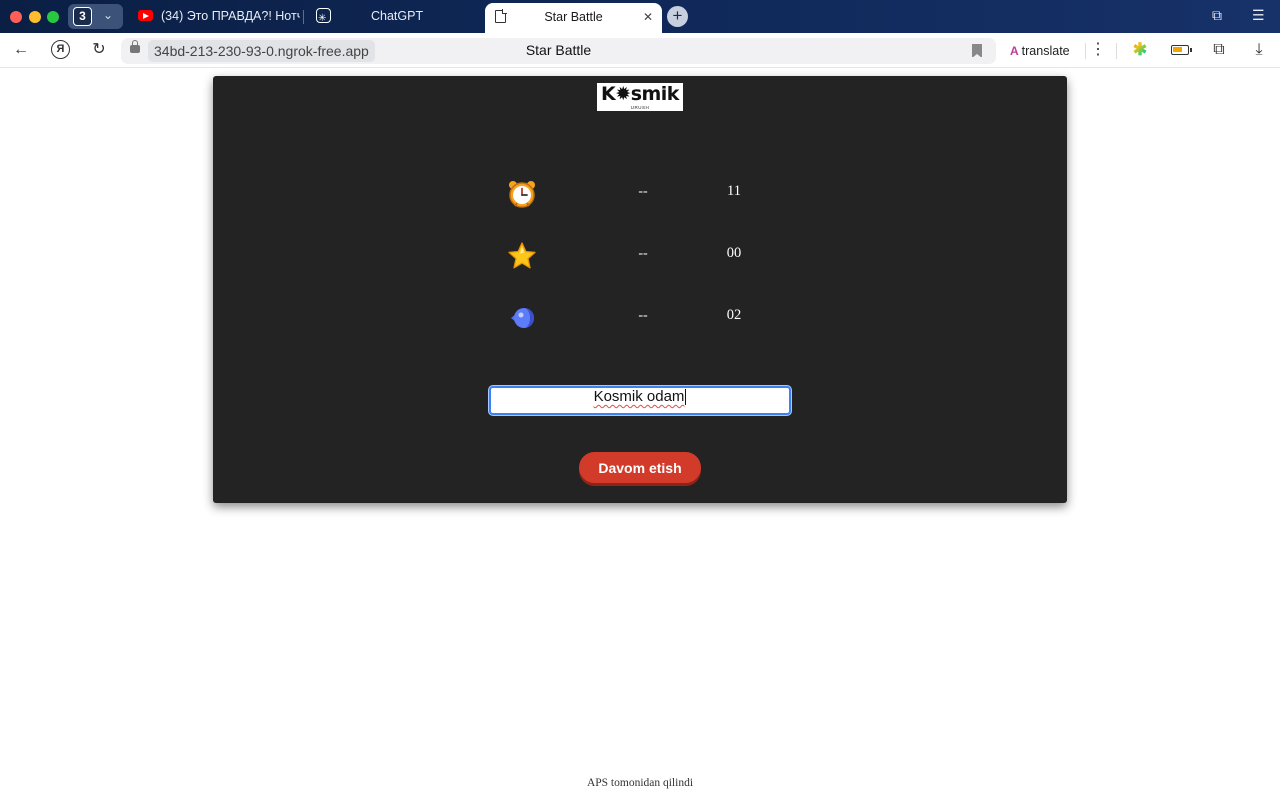 The height and width of the screenshot is (800, 1280). I want to click on zoom-window-button, so click(53, 17).